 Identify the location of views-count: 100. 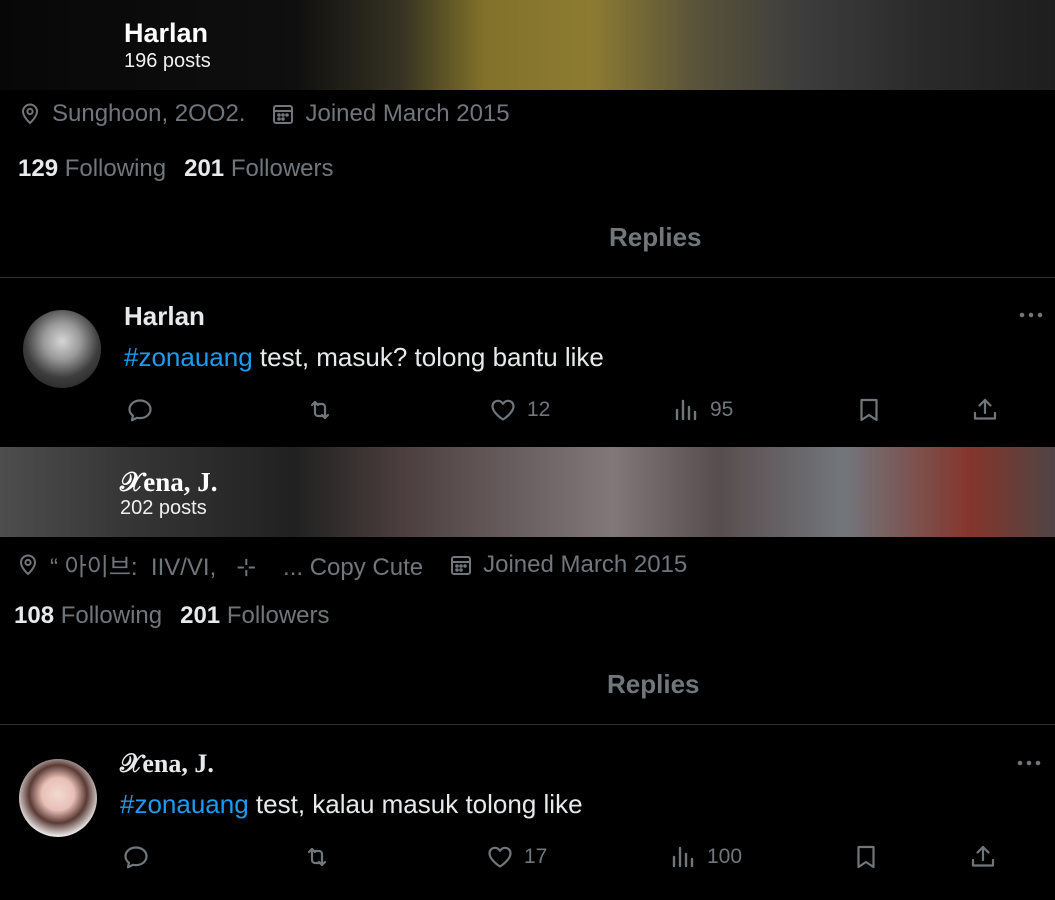
(725, 856).